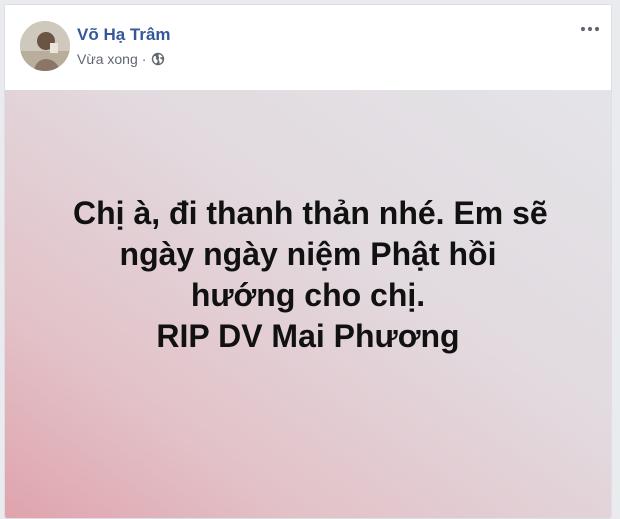  Describe the element at coordinates (310, 213) in the screenshot. I see `post-message-line: Chị à, đi thanh thản nhé. Em sẽ` at that location.